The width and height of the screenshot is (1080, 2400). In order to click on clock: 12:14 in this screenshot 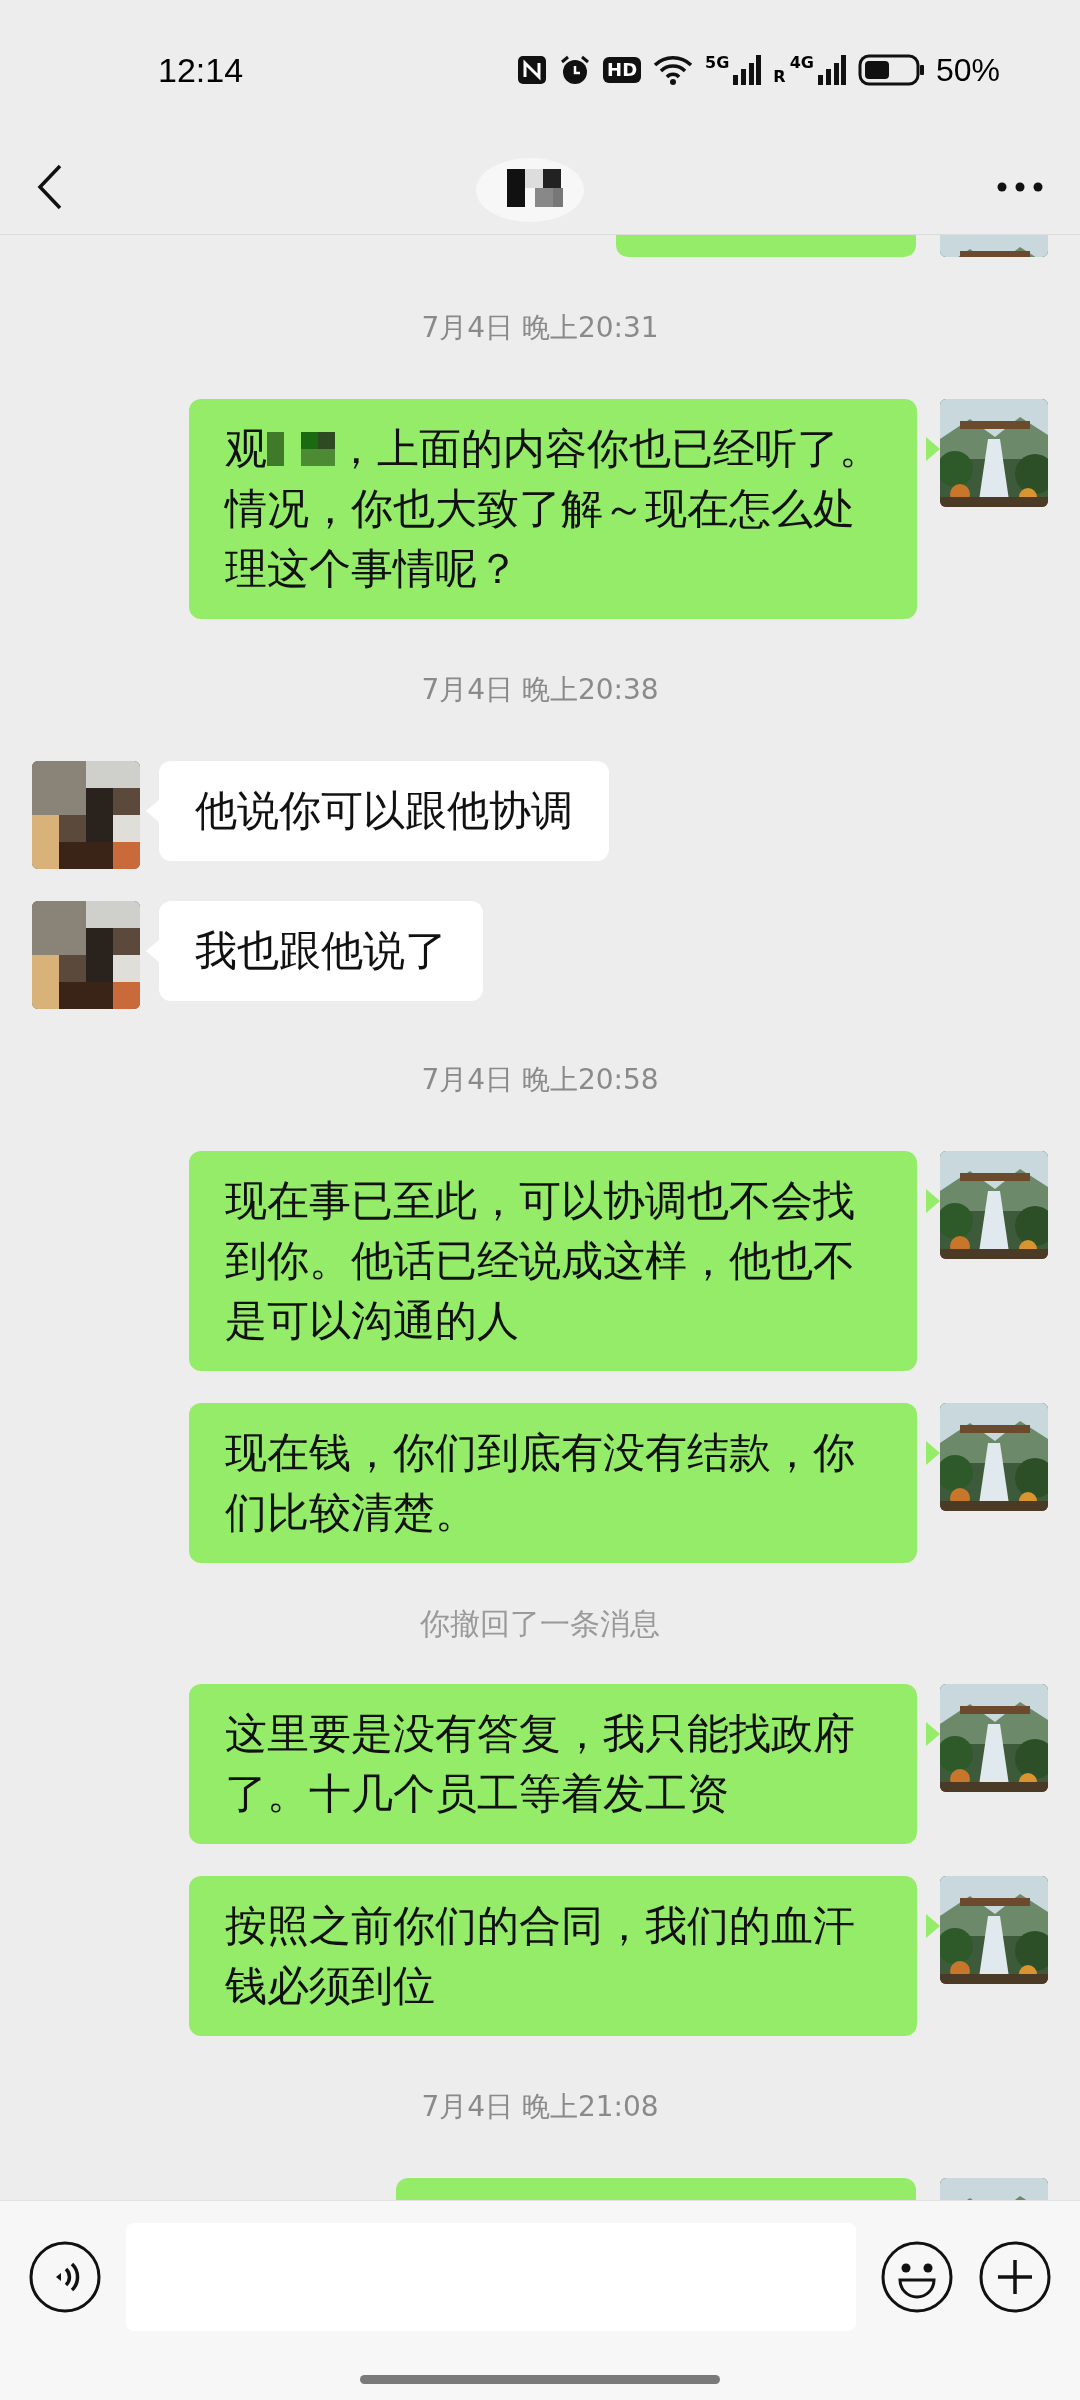, I will do `click(201, 70)`.